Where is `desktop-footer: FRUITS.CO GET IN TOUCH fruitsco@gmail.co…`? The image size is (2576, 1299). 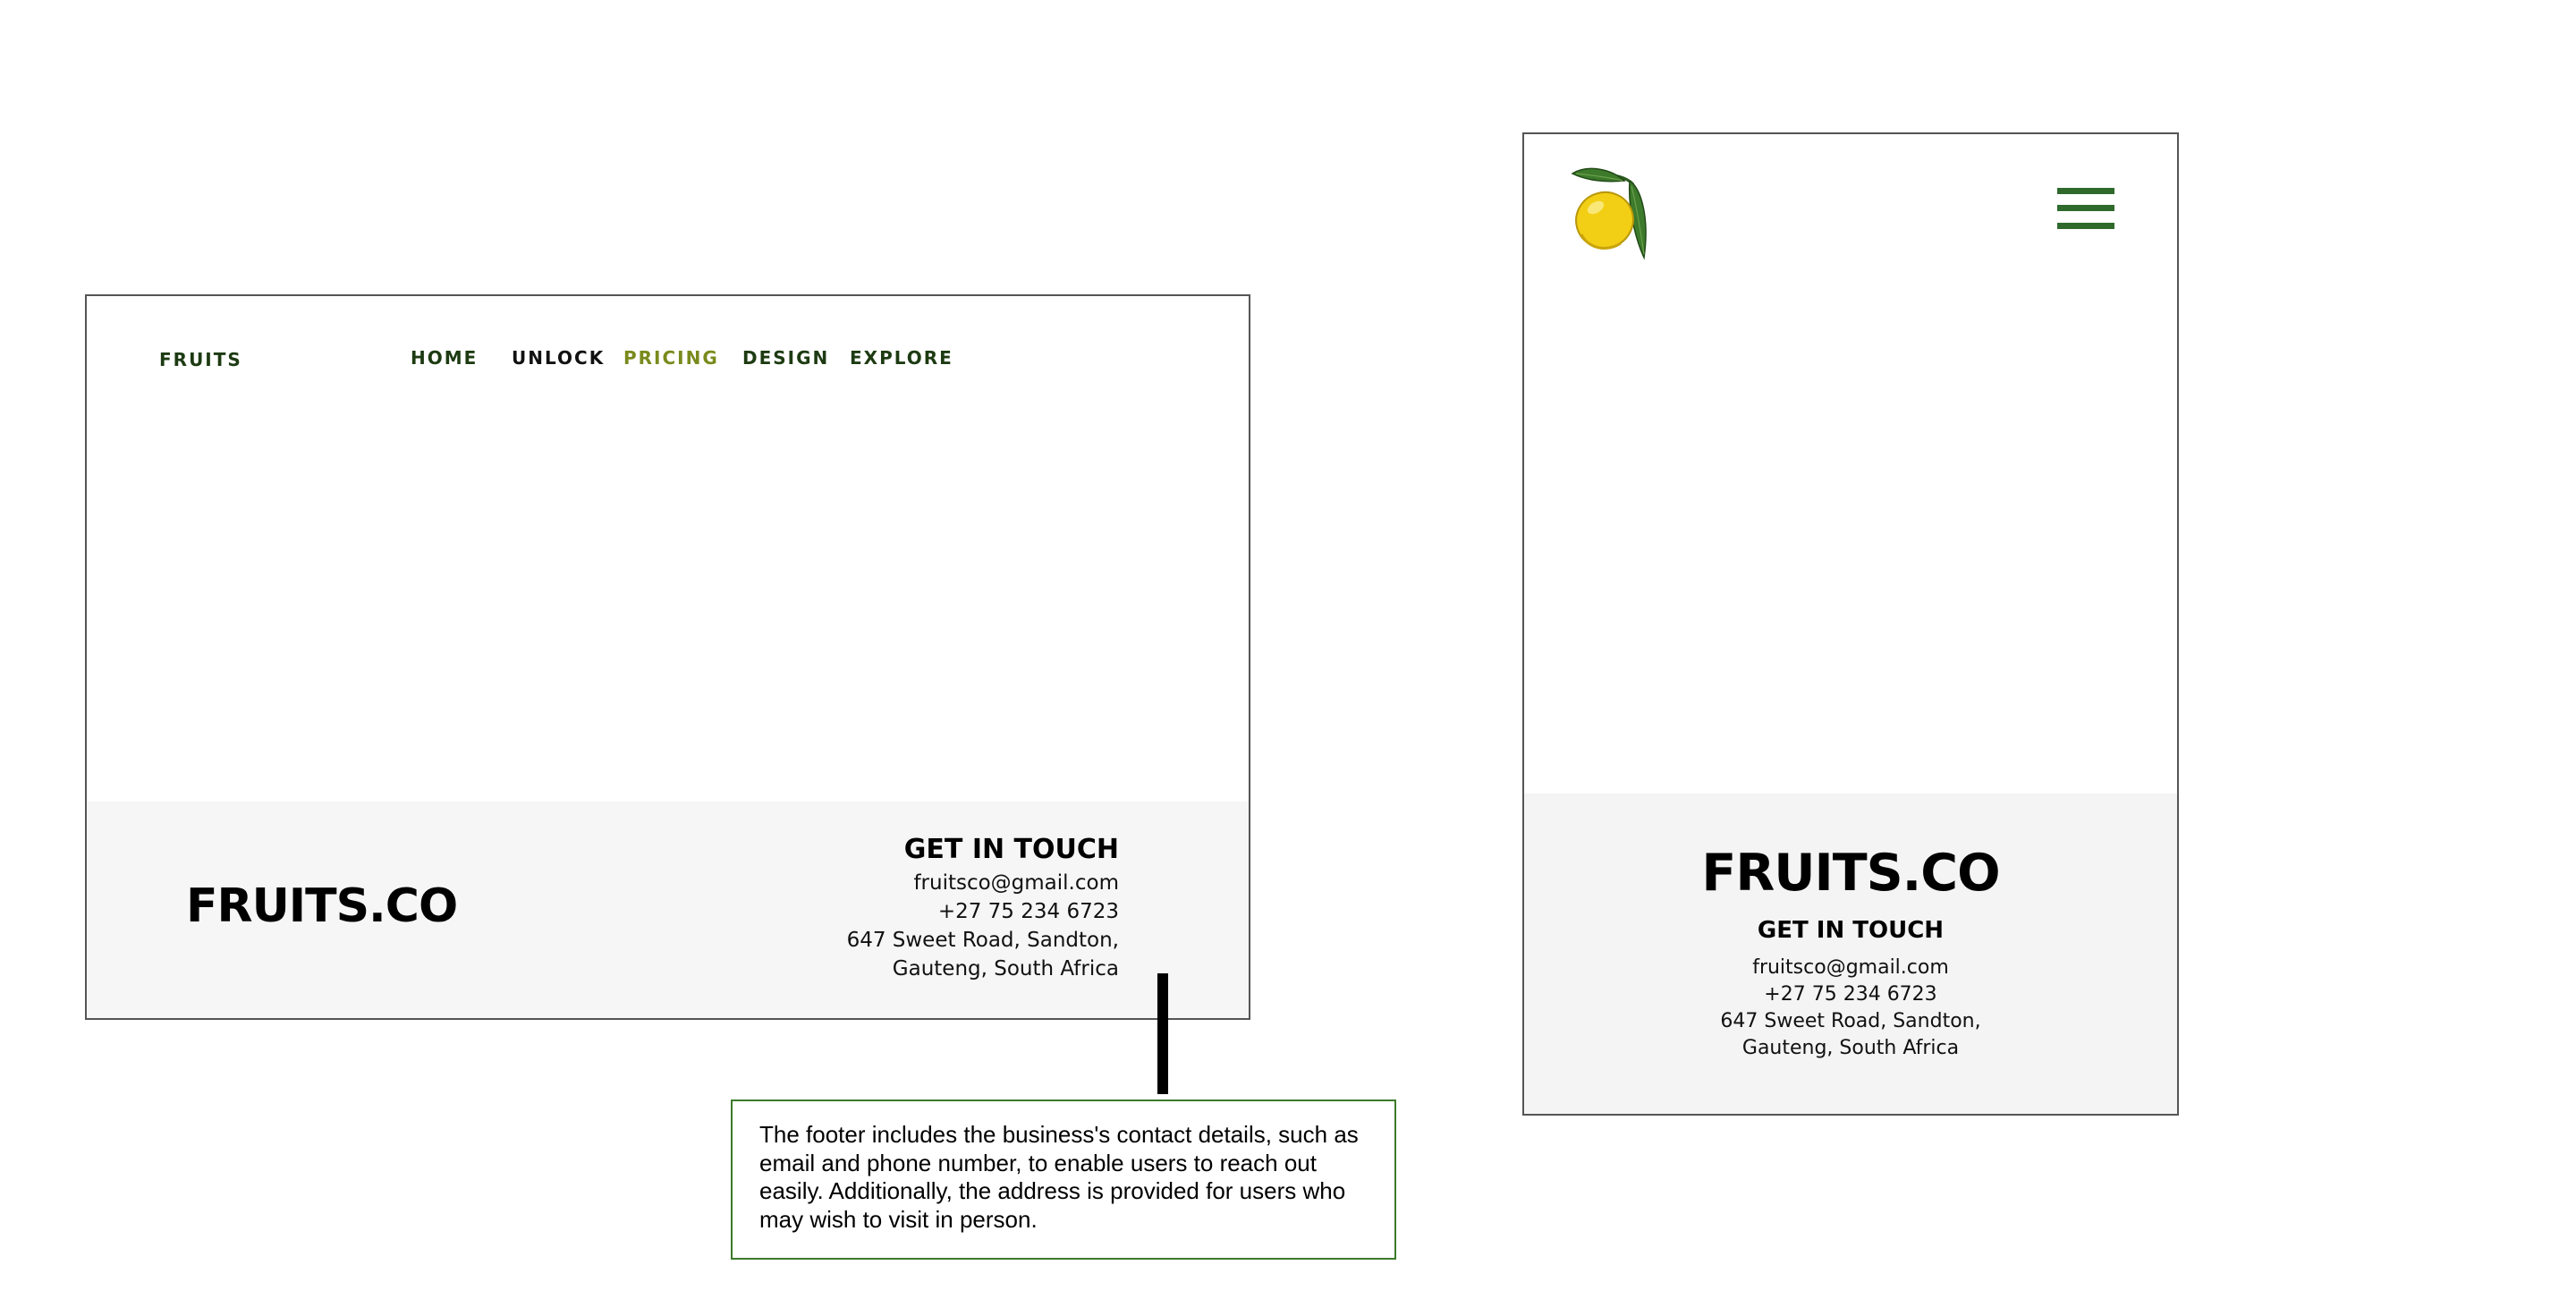 desktop-footer: FRUITS.CO GET IN TOUCH fruitsco@gmail.co… is located at coordinates (668, 910).